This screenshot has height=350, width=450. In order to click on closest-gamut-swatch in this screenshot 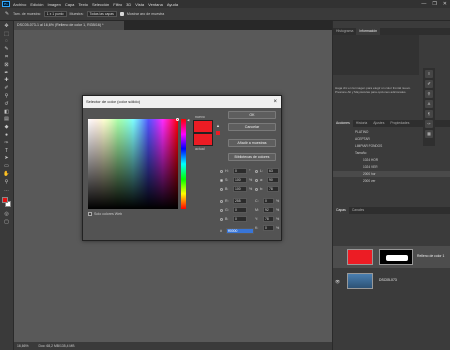, I will do `click(218, 133)`.